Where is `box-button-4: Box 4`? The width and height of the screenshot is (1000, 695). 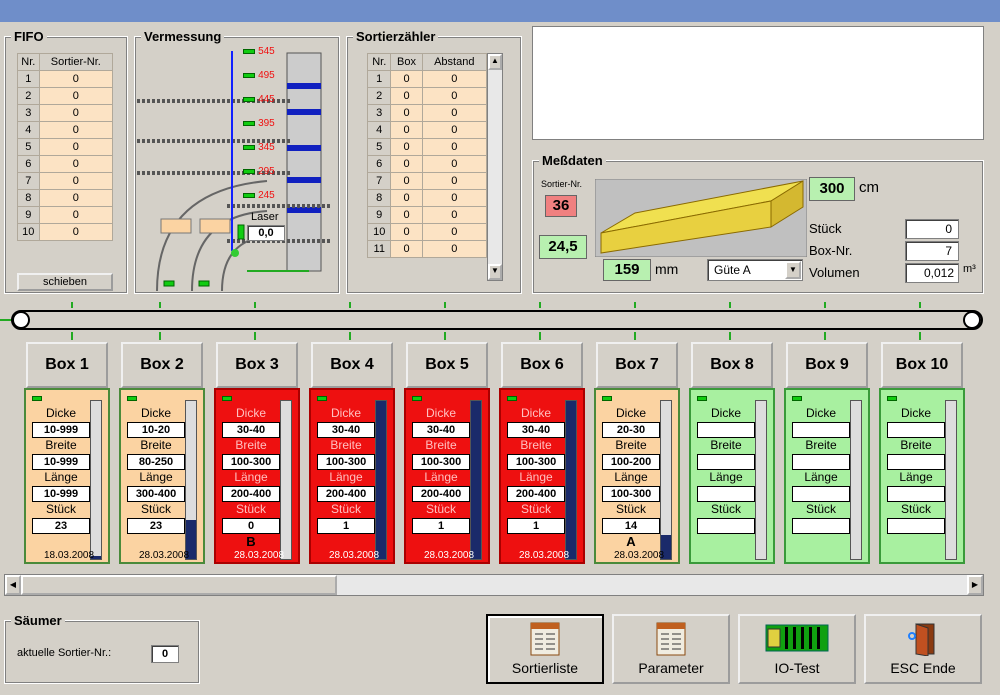 box-button-4: Box 4 is located at coordinates (352, 365).